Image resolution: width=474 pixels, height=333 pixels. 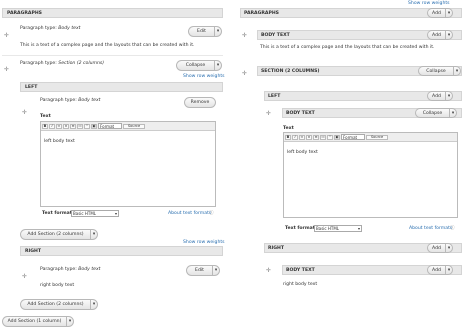 I want to click on paragraph-type-value: Section (2 columns), so click(x=81, y=63).